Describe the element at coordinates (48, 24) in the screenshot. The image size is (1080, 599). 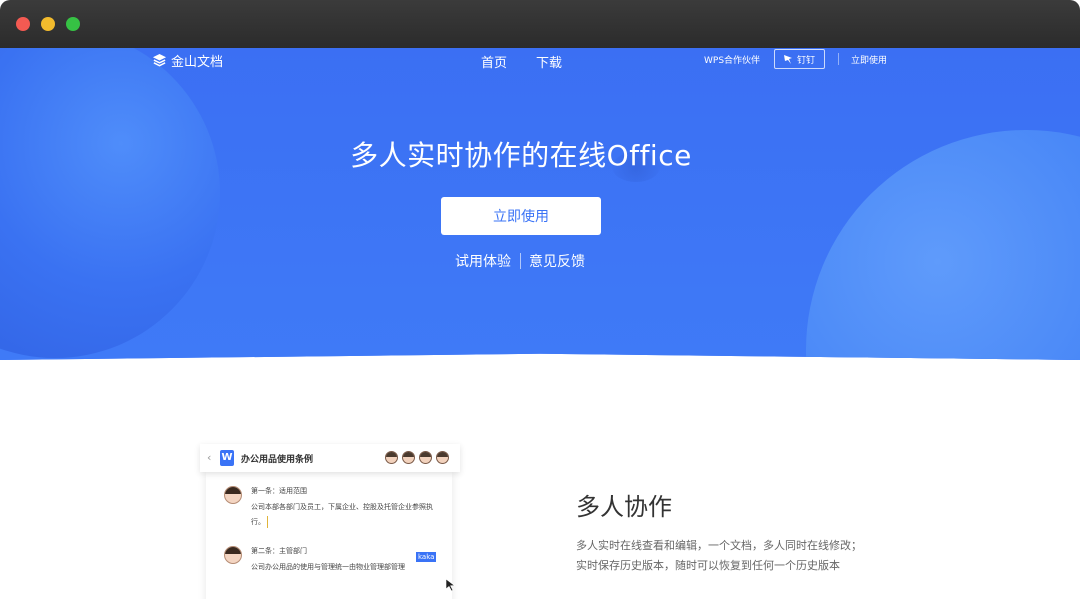
I see `minimize-window-button` at that location.